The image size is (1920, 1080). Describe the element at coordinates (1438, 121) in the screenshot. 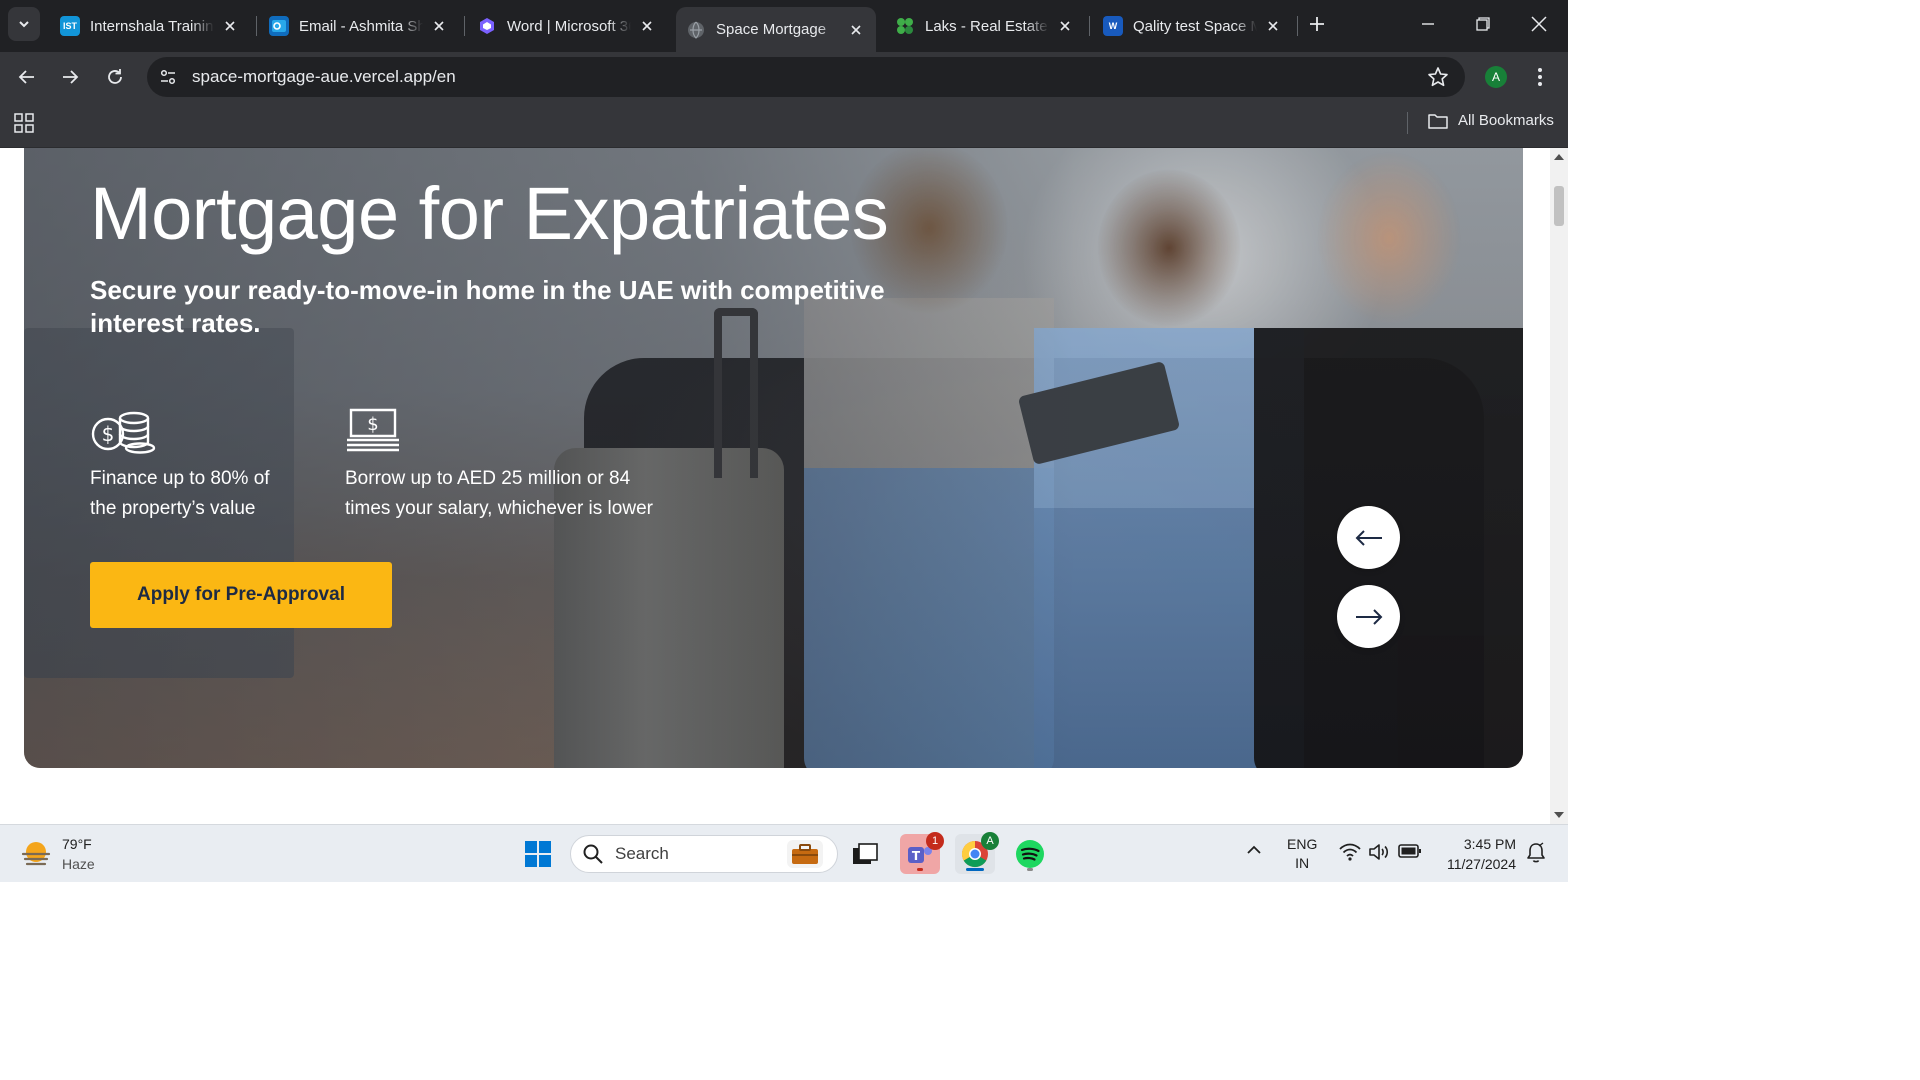

I see `folder-icon` at that location.